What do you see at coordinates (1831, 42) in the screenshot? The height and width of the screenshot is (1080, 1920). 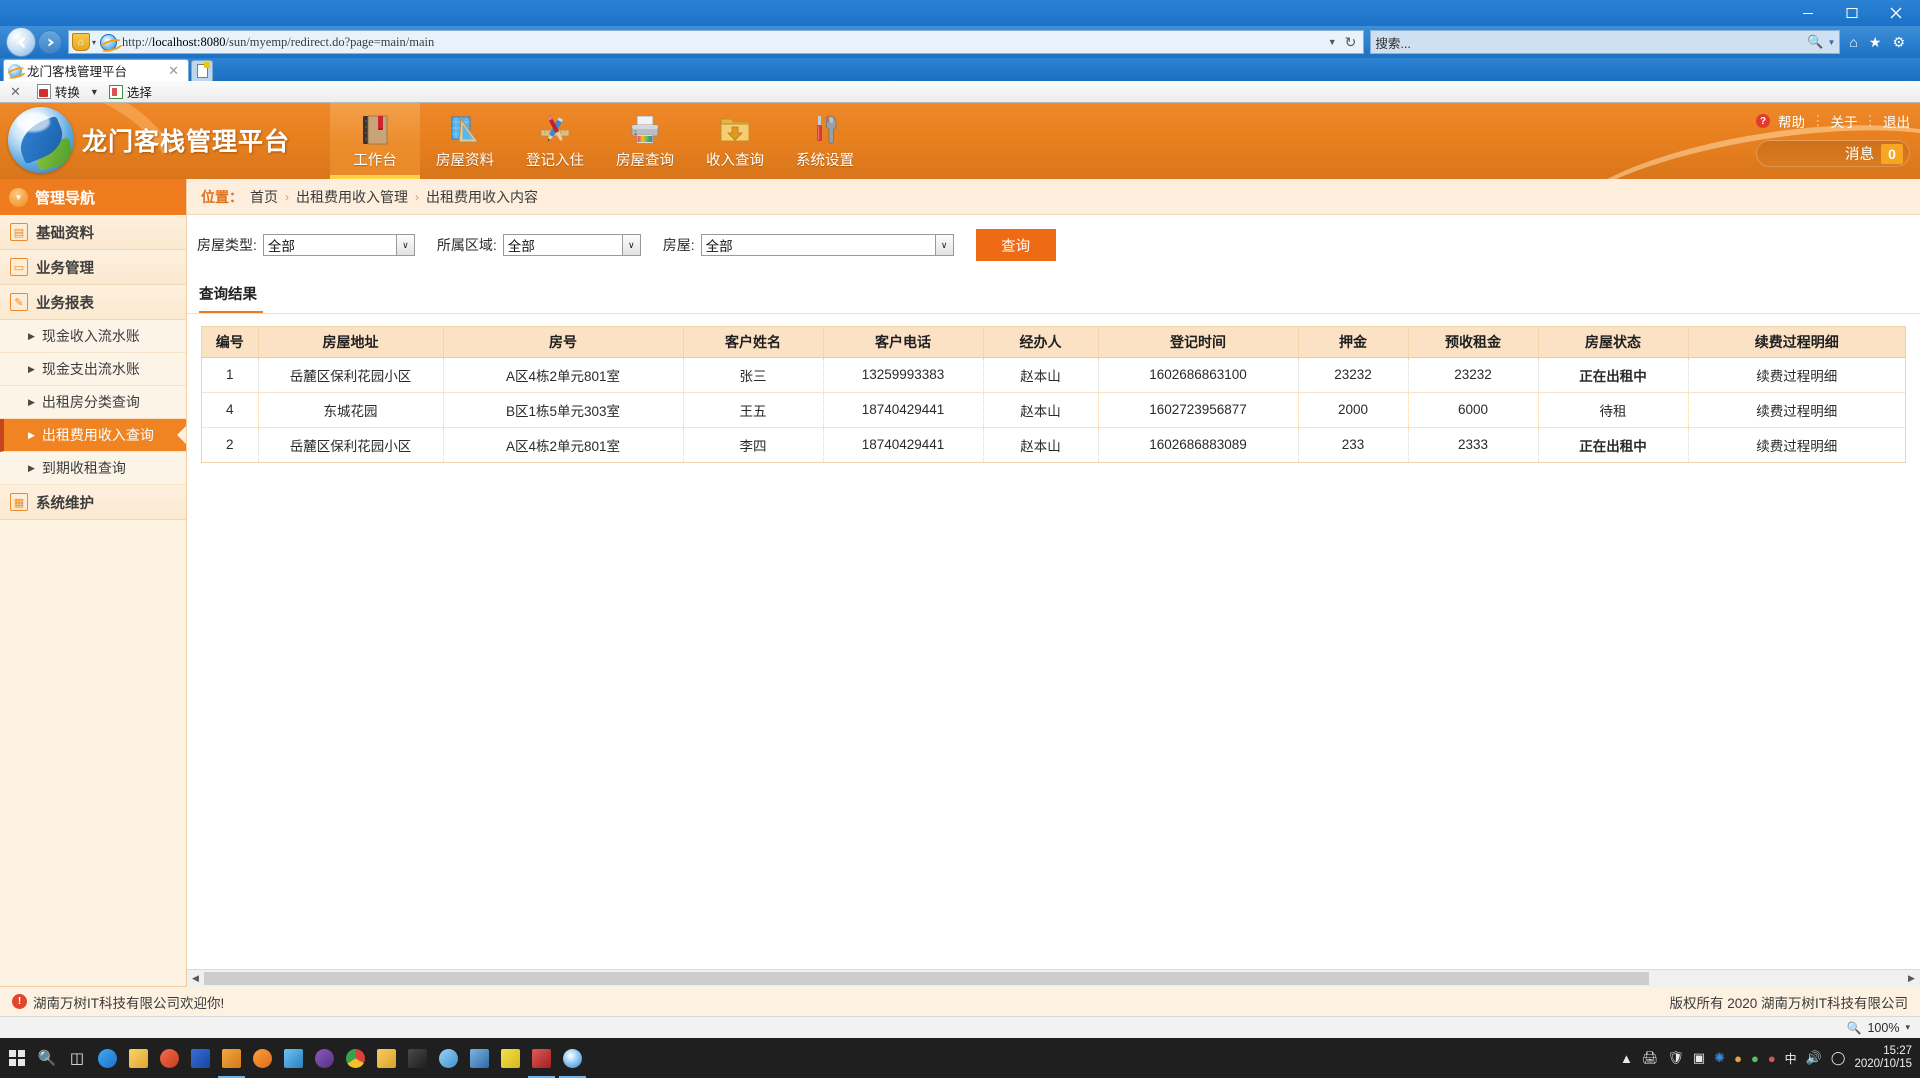 I see `search-dropdown-icon: ▼` at bounding box center [1831, 42].